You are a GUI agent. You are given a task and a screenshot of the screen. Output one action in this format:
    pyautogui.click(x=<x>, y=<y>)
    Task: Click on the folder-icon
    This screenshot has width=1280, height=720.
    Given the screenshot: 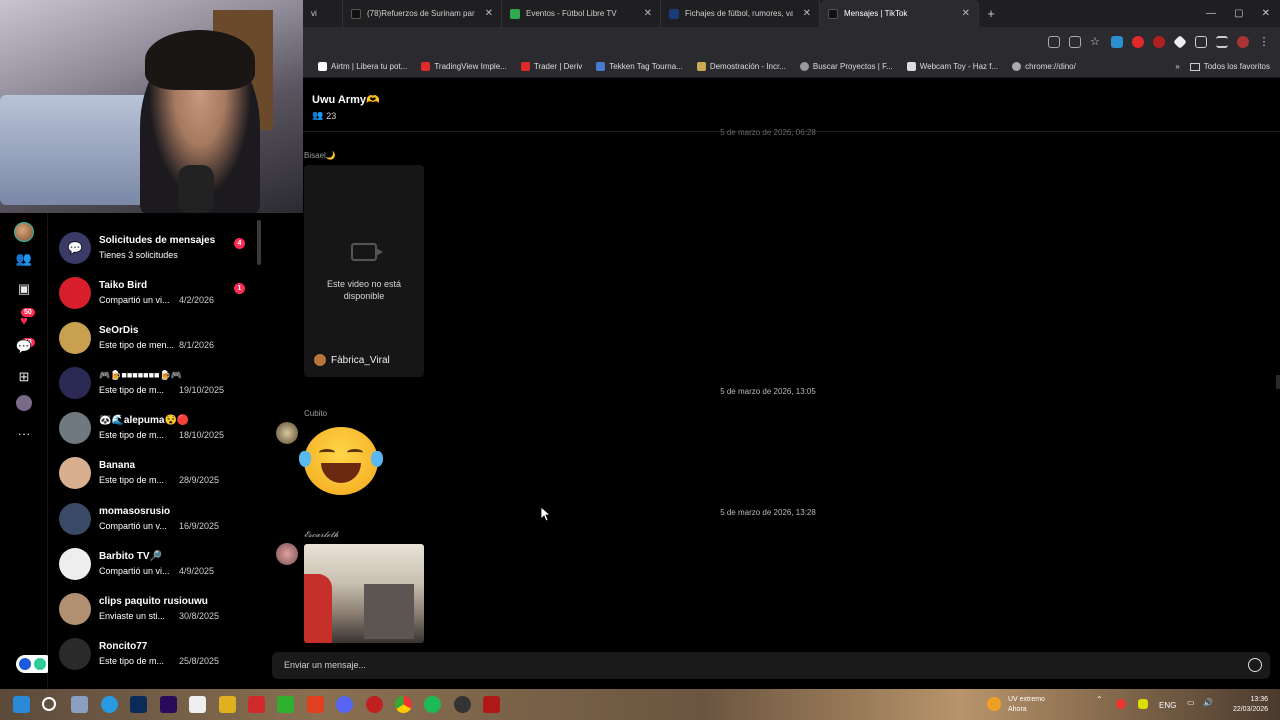 What is the action you would take?
    pyautogui.click(x=227, y=704)
    